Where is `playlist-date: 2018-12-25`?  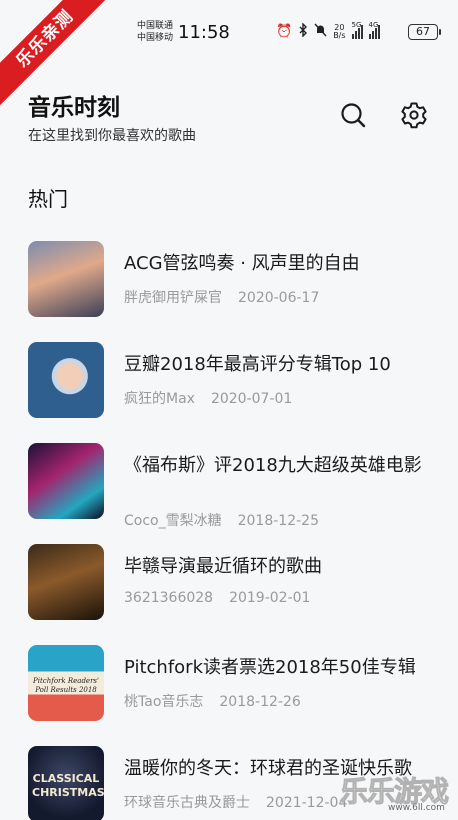
playlist-date: 2018-12-25 is located at coordinates (278, 521).